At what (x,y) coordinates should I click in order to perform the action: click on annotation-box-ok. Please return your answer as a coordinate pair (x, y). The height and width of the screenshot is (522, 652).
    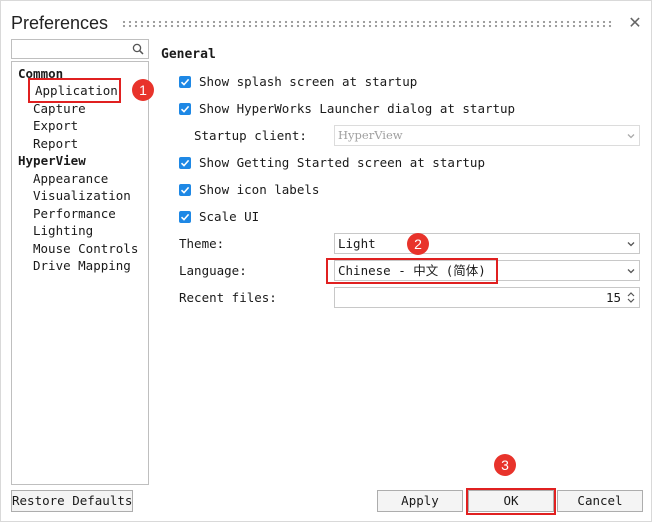
    Looking at the image, I should click on (511, 501).